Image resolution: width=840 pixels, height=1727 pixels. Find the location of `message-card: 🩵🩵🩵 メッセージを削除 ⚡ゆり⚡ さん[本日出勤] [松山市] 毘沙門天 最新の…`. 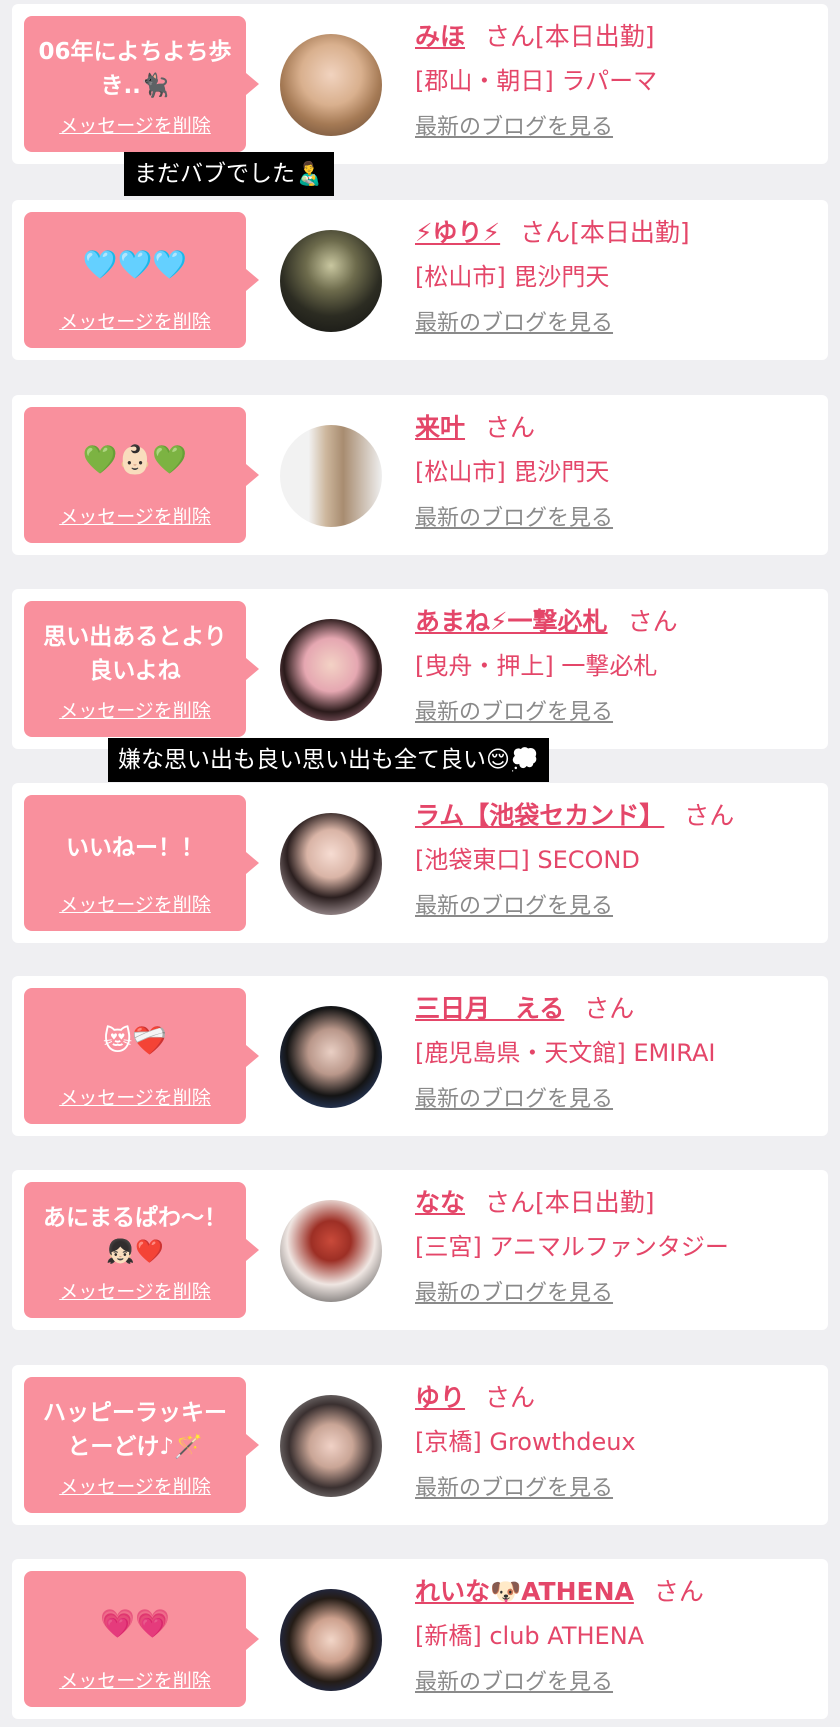

message-card: 🩵🩵🩵 メッセージを削除 ⚡ゆり⚡ さん[本日出勤] [松山市] 毘沙門天 最新の… is located at coordinates (420, 280).